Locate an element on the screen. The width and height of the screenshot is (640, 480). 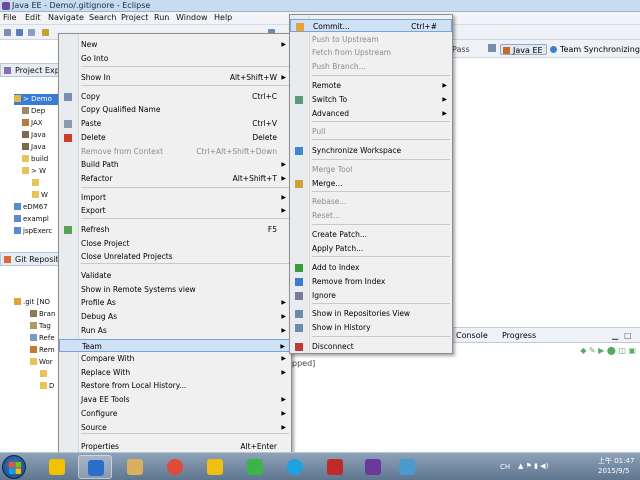
team-item-add-to-index: Add to Index is located at coordinates (371, 267).